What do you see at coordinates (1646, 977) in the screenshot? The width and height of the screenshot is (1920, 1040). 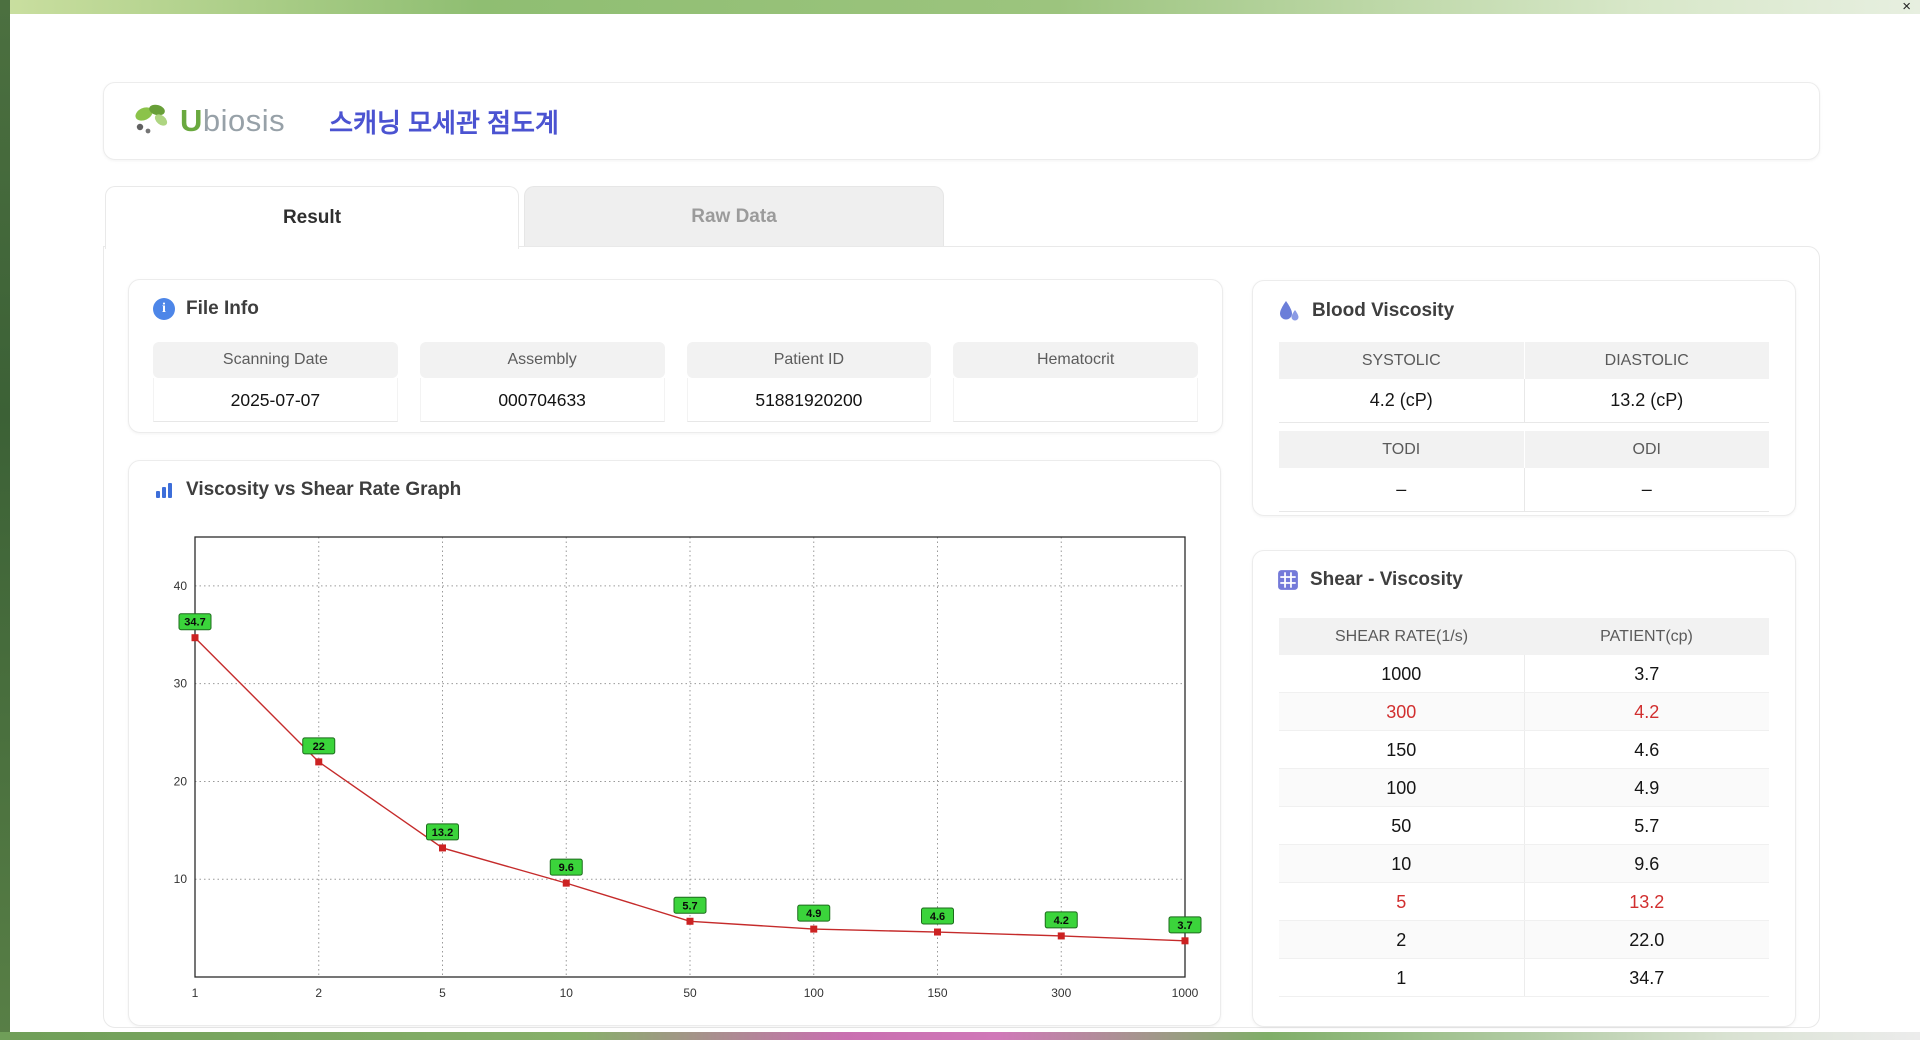 I see `patient-cell: 34.7` at bounding box center [1646, 977].